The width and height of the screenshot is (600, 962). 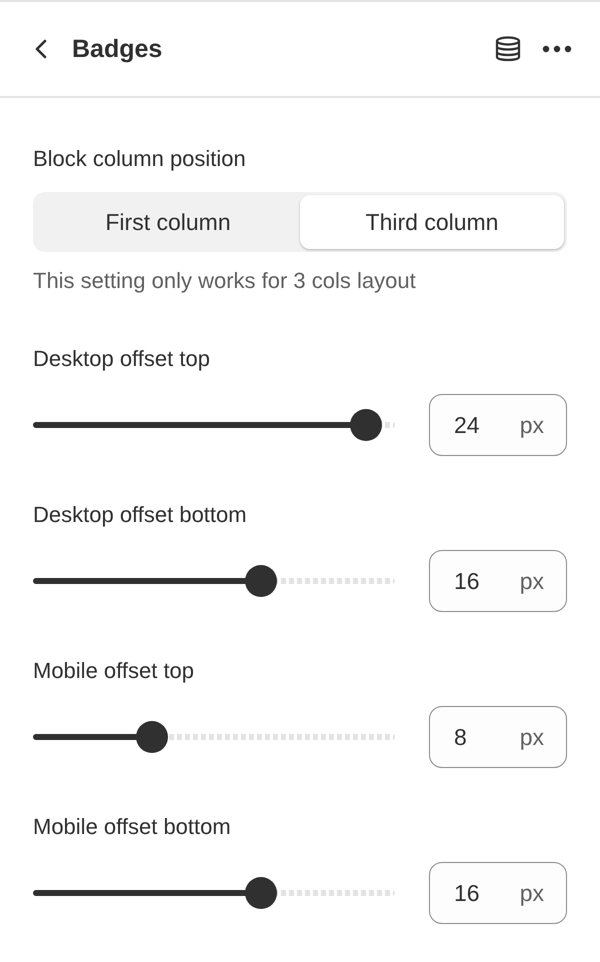 I want to click on slider-label: Desktop offset top, so click(x=122, y=359).